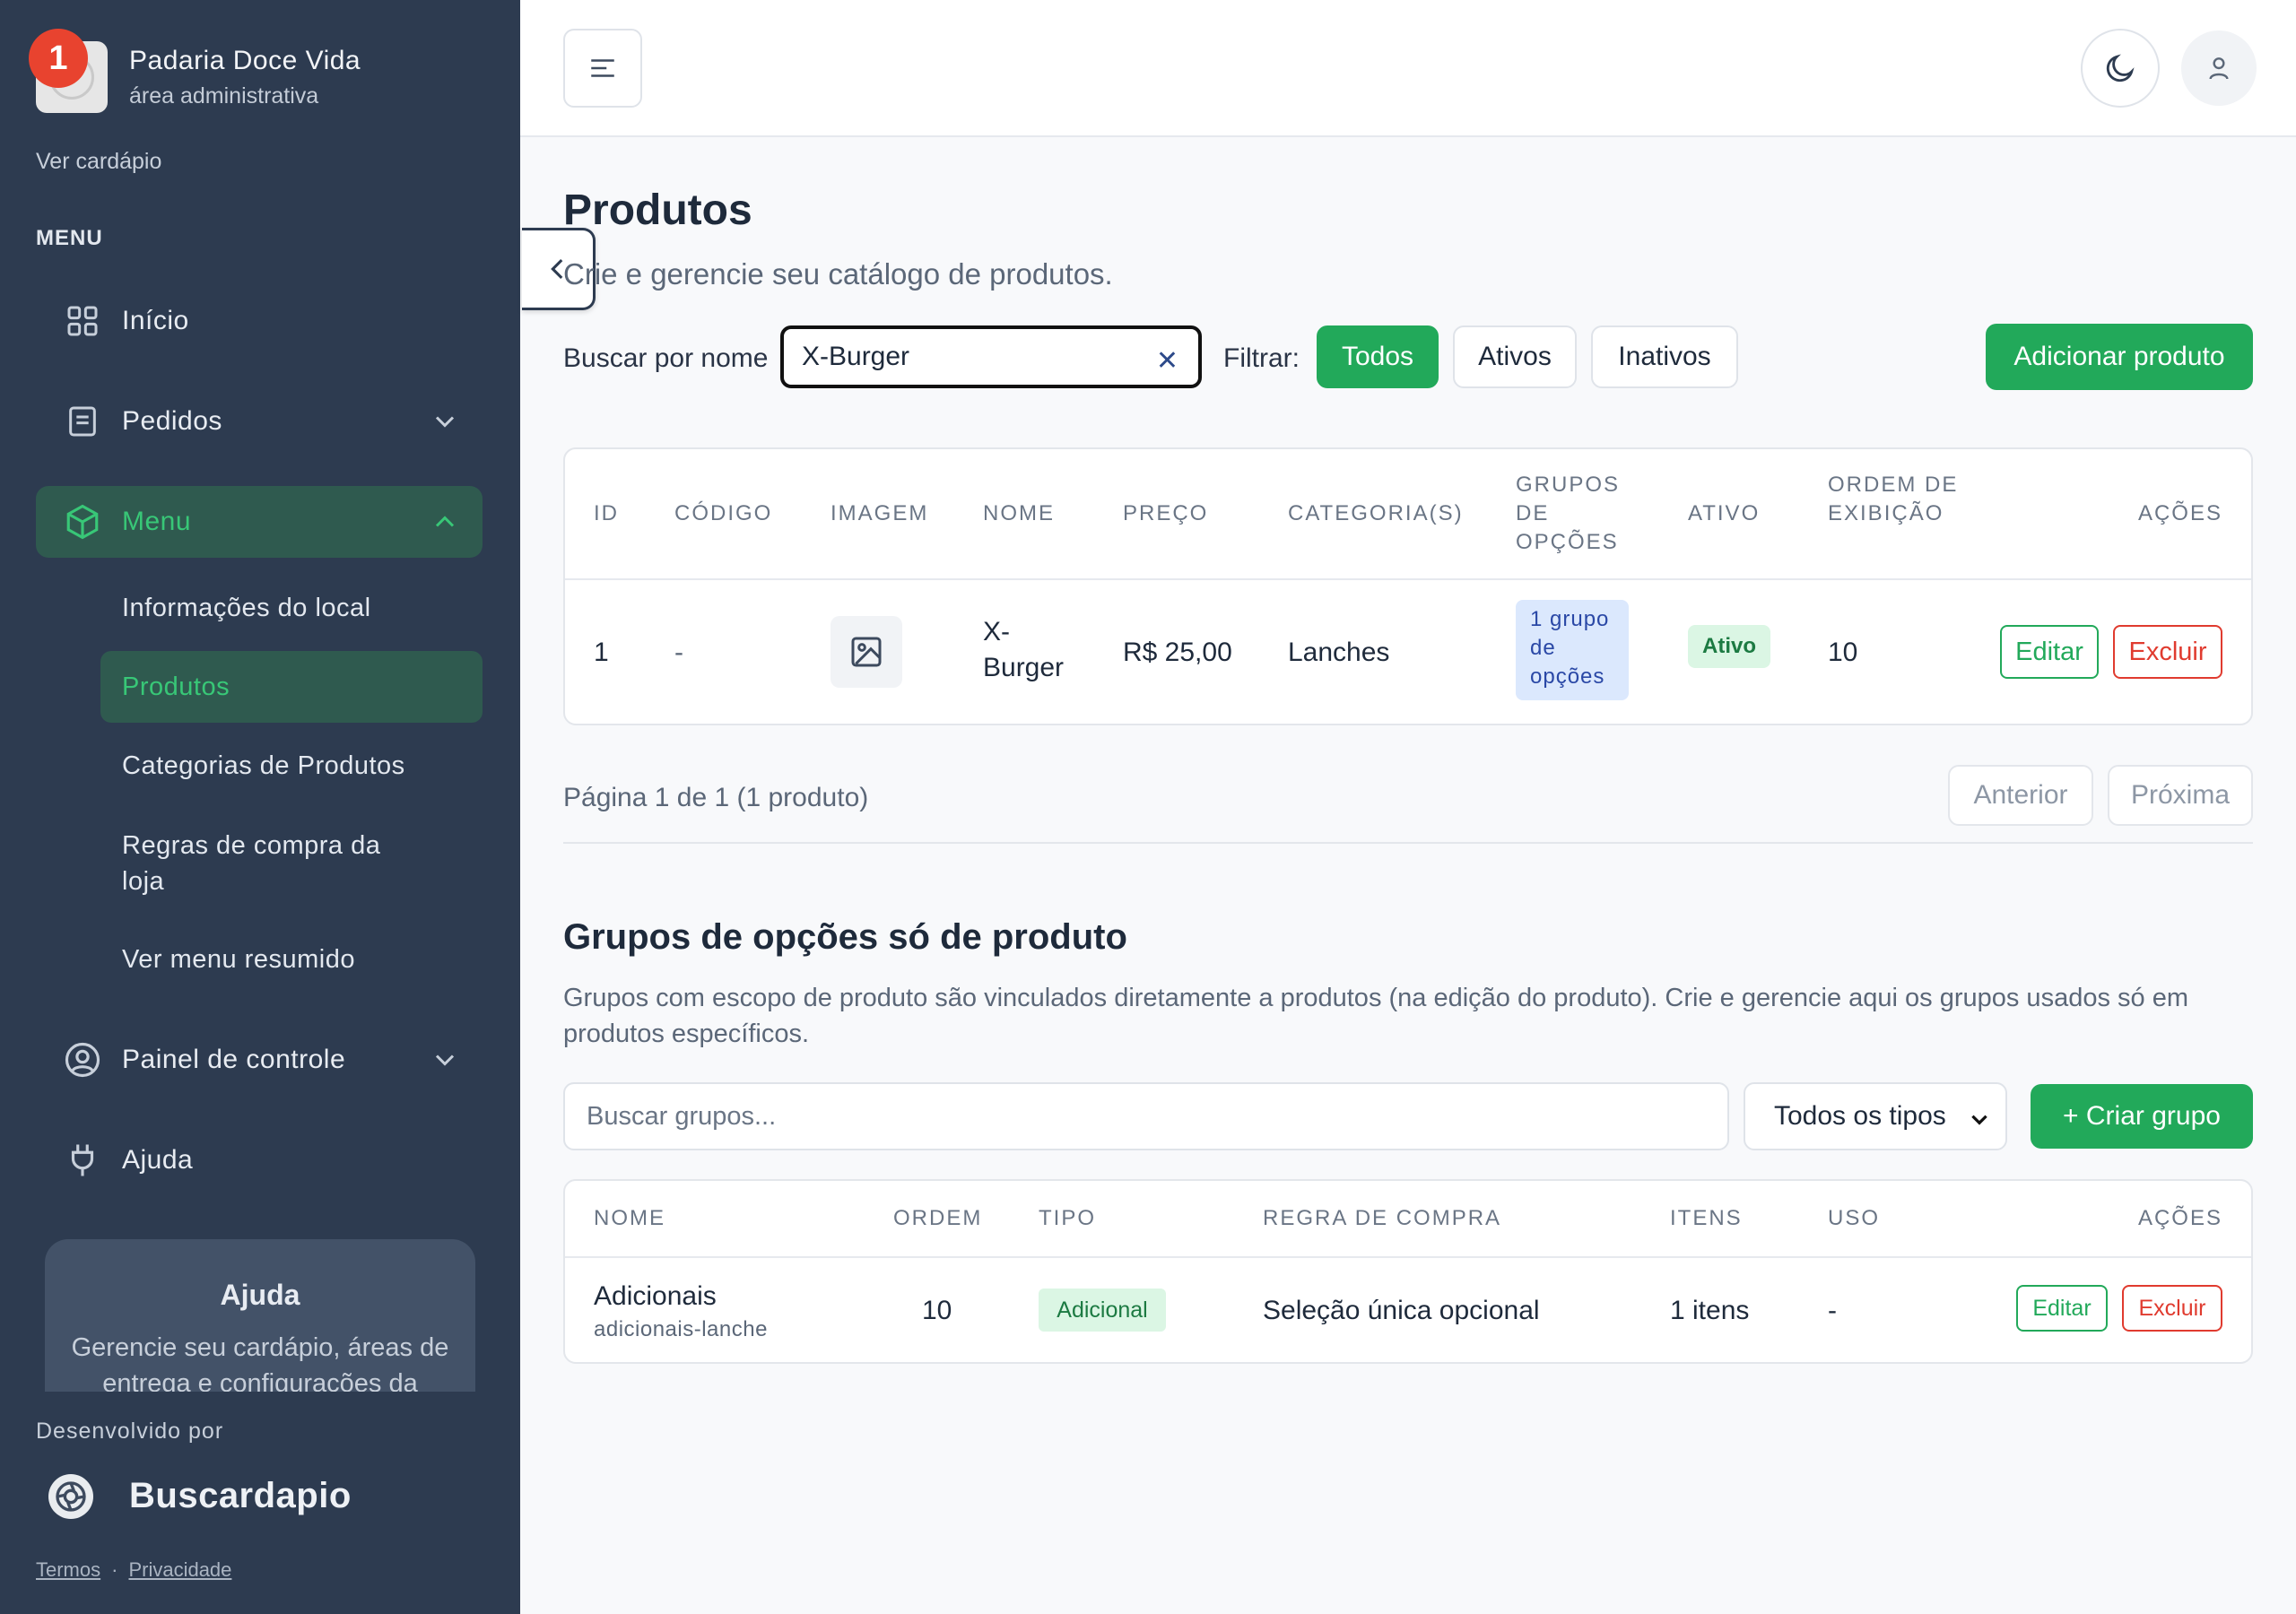 This screenshot has height=1614, width=2296. Describe the element at coordinates (259, 522) in the screenshot. I see `nav-item-menu: Menu` at that location.